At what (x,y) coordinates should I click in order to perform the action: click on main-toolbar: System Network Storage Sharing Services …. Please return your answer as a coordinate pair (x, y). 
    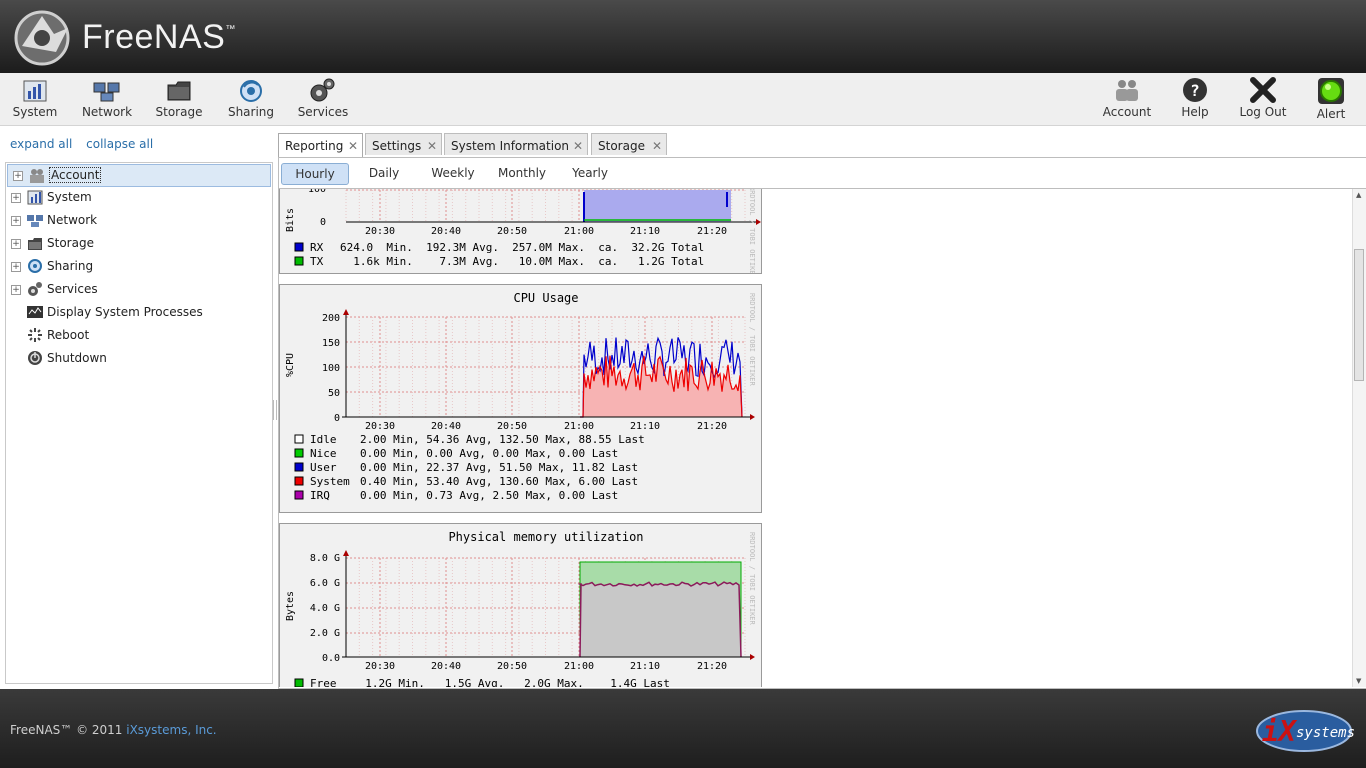
    Looking at the image, I should click on (683, 99).